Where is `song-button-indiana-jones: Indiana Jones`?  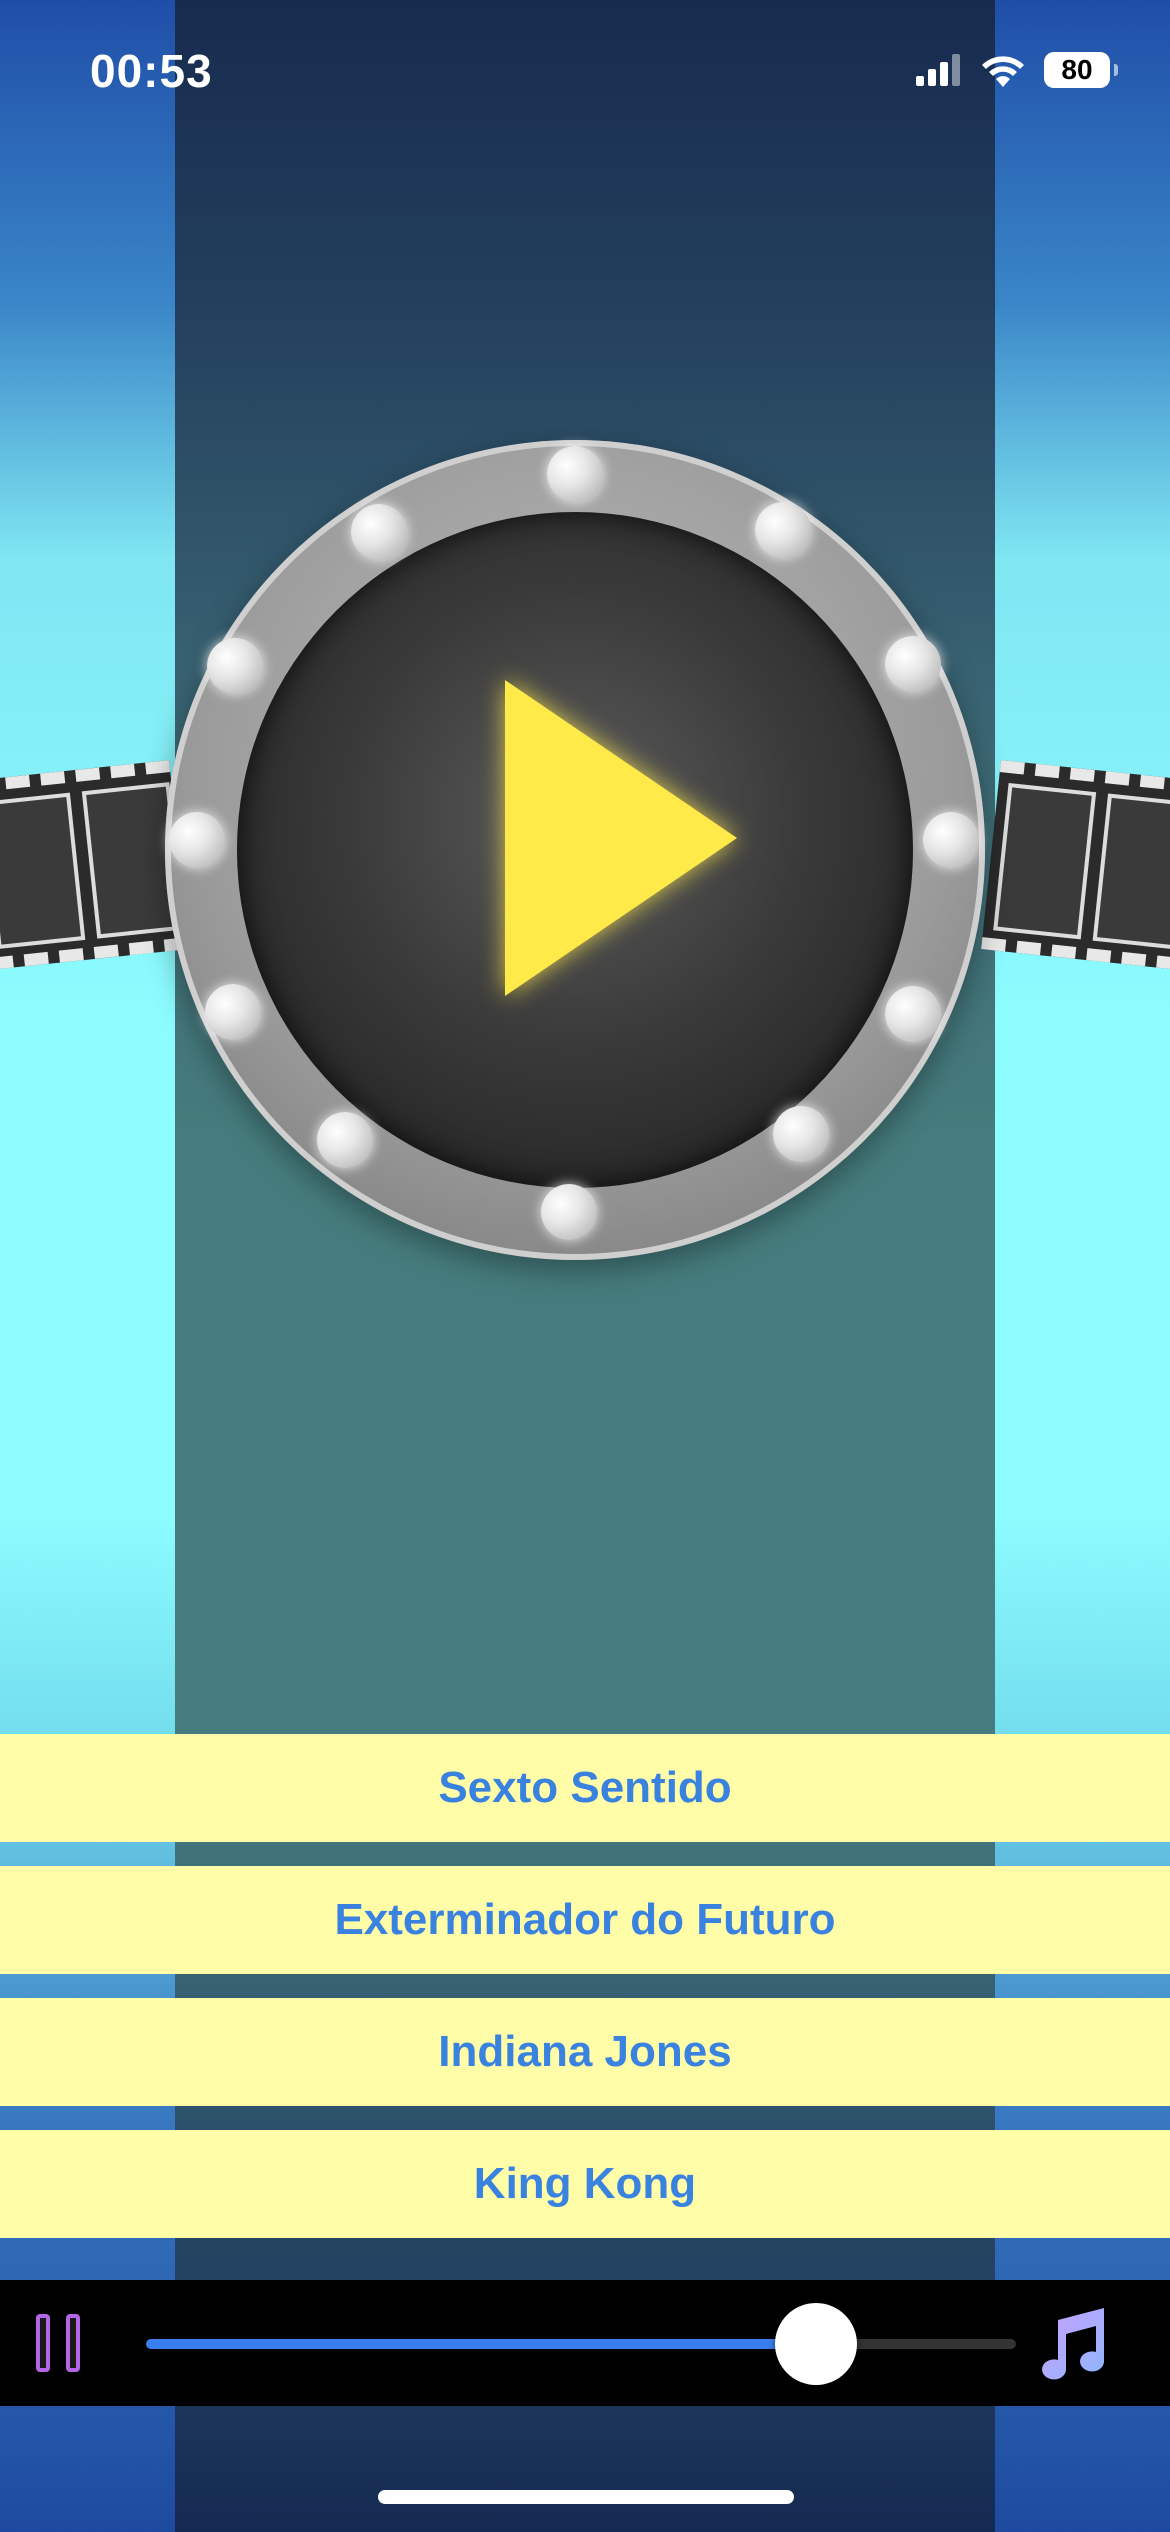 song-button-indiana-jones: Indiana Jones is located at coordinates (585, 2052).